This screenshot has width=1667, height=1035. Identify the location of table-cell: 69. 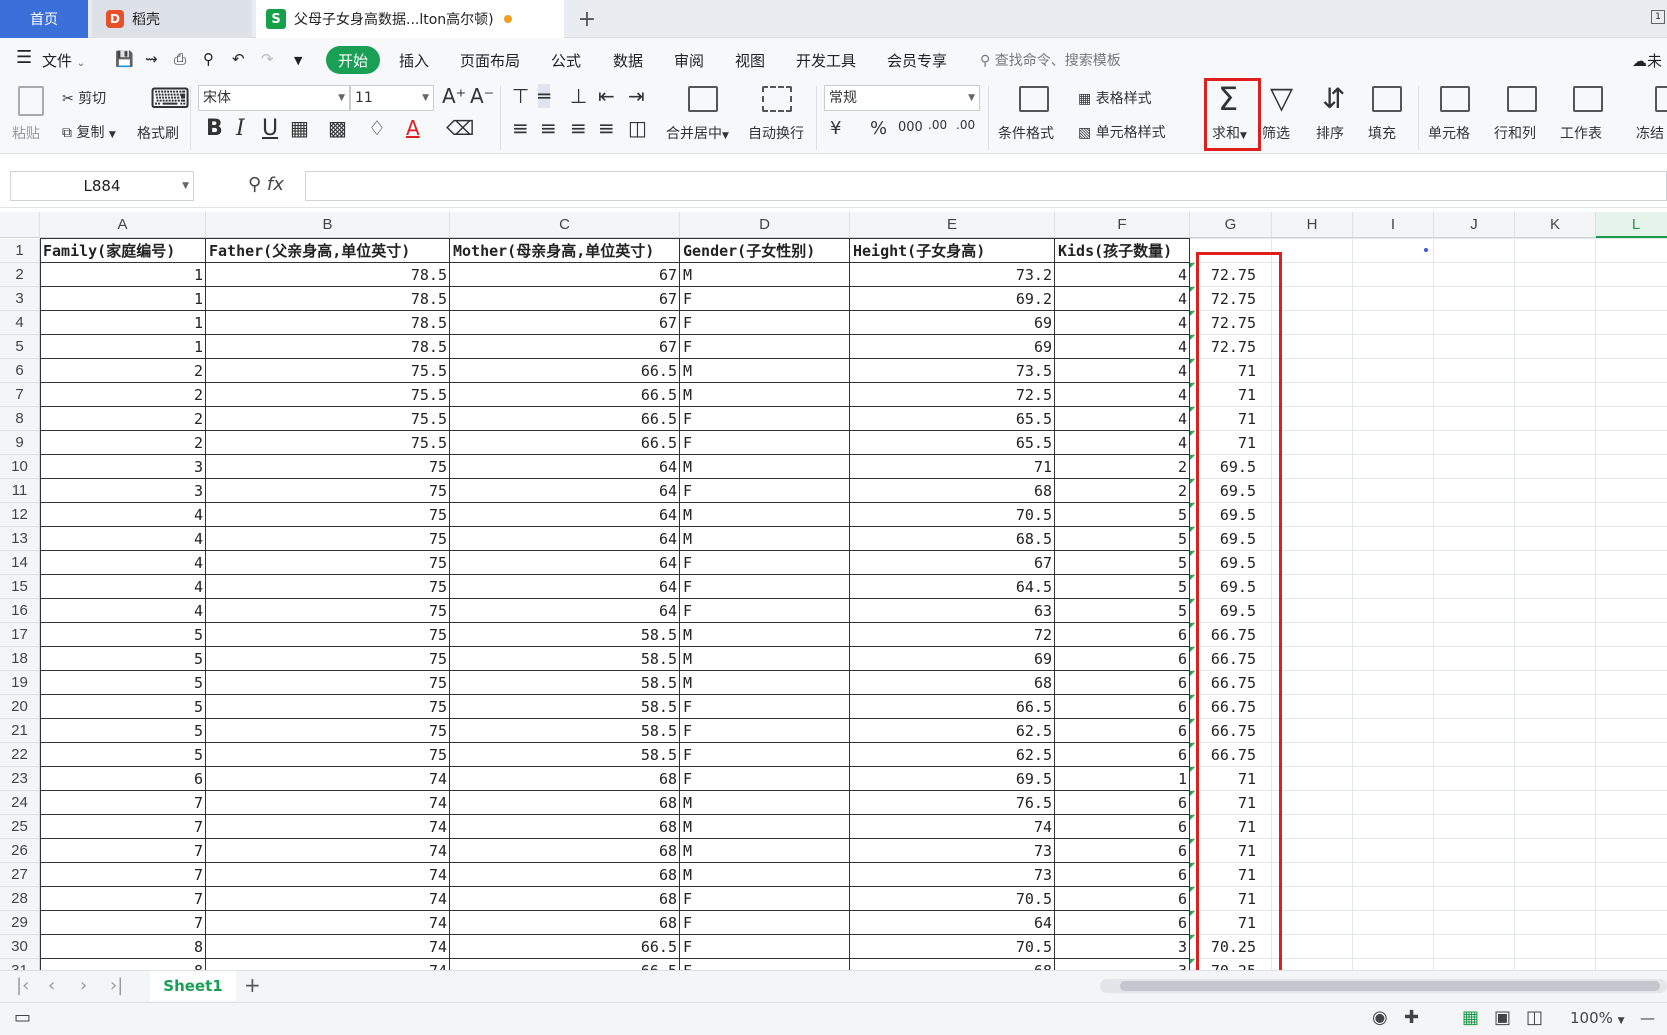
(952, 659).